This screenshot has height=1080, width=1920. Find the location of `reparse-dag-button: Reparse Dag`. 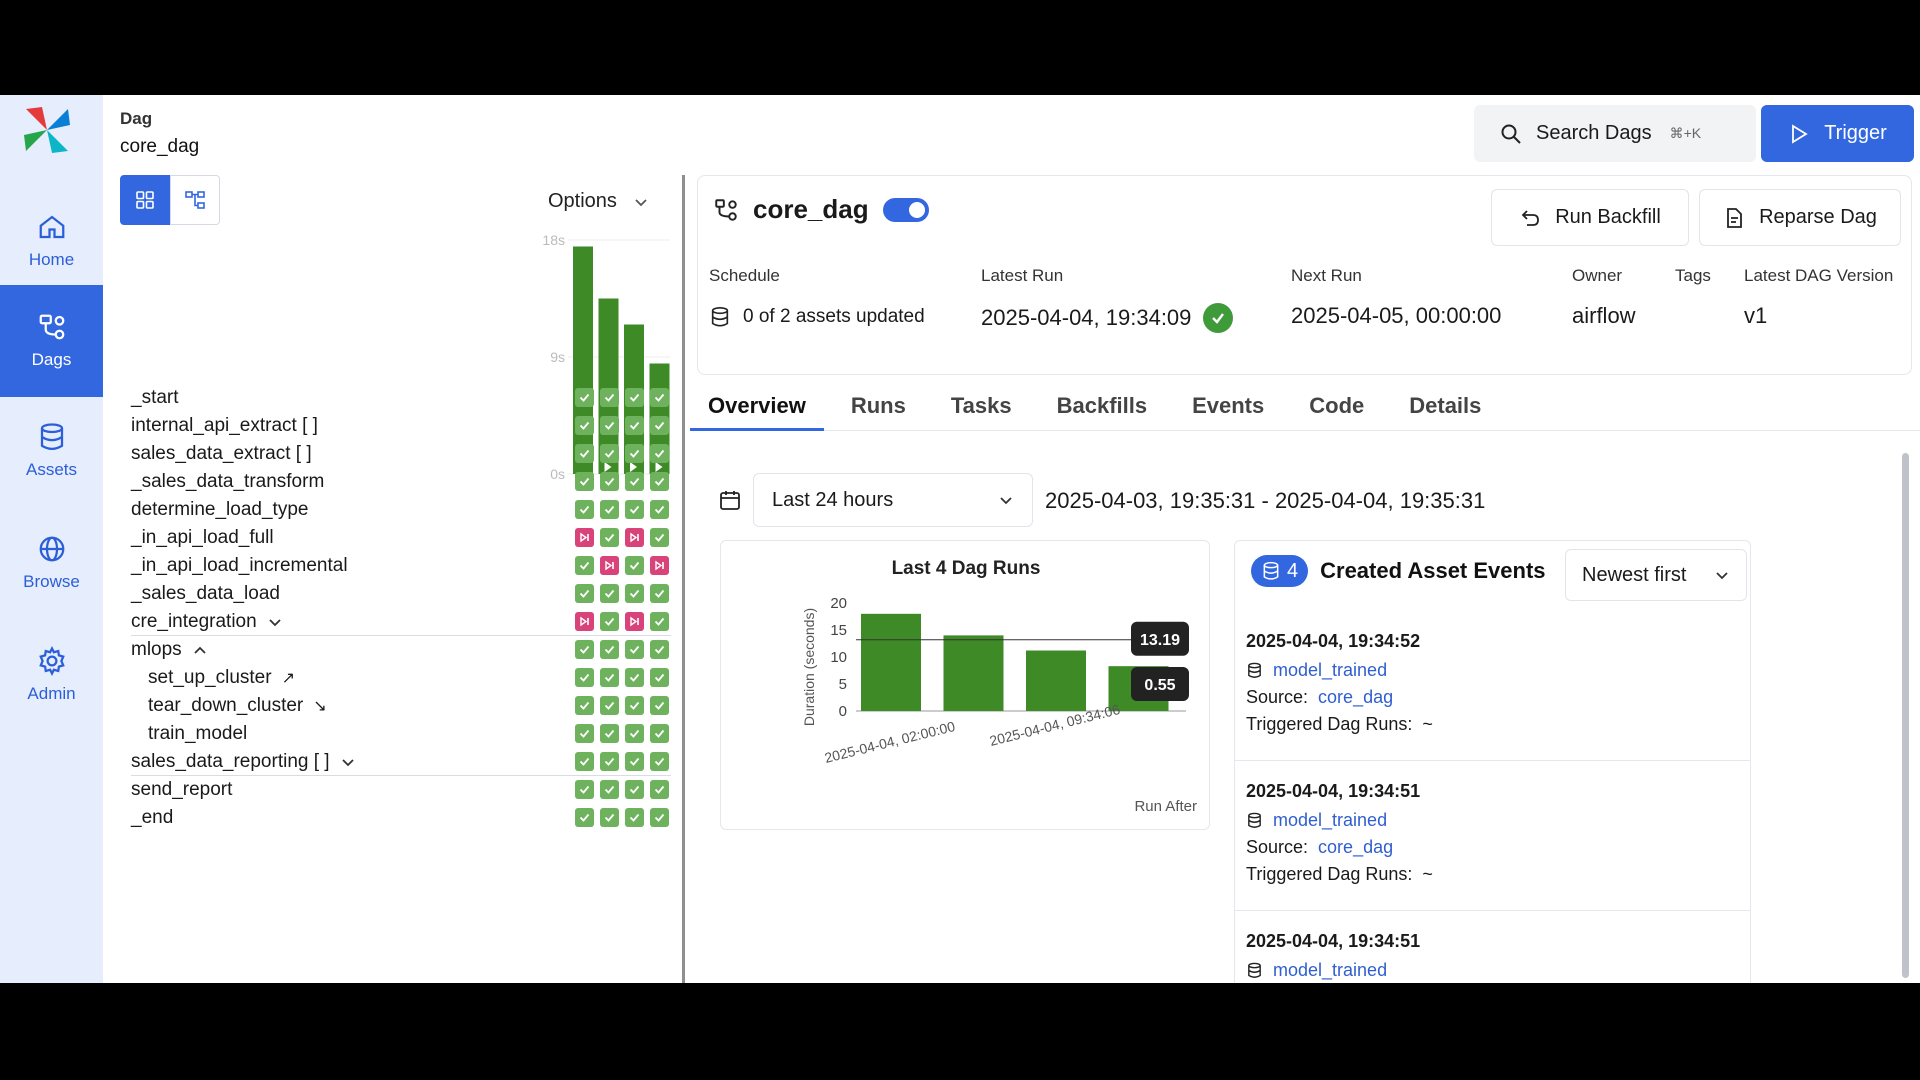

reparse-dag-button: Reparse Dag is located at coordinates (1800, 217).